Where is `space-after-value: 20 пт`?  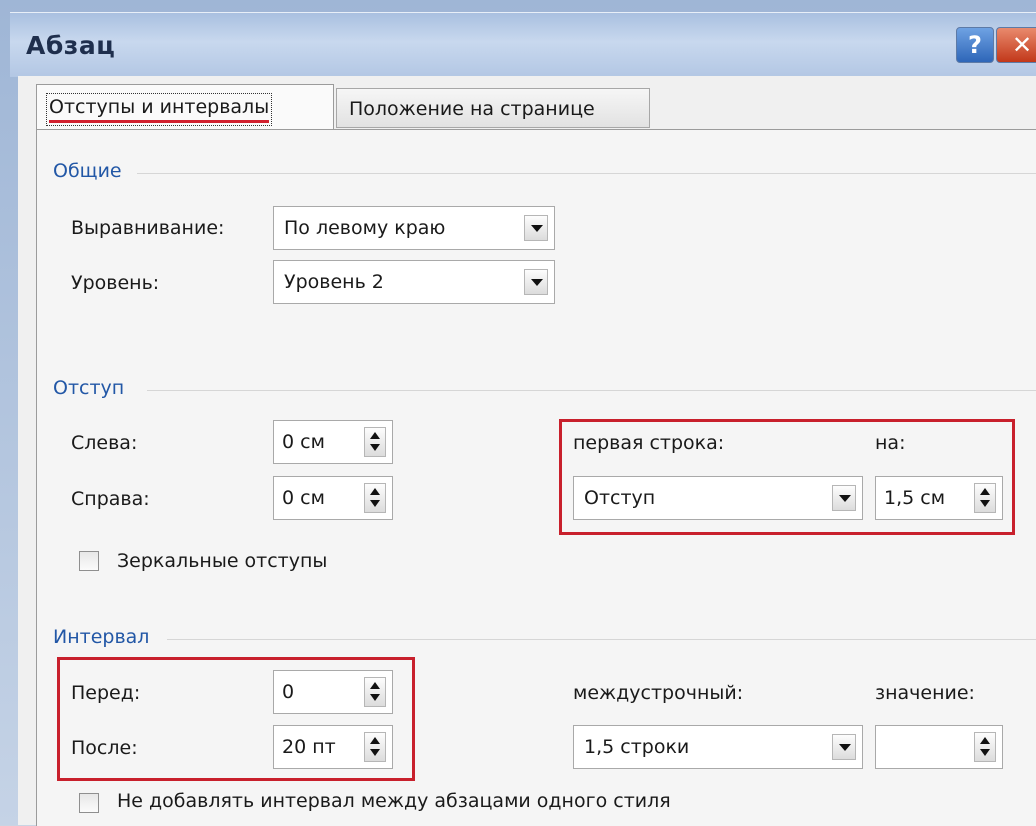 space-after-value: 20 пт is located at coordinates (309, 747).